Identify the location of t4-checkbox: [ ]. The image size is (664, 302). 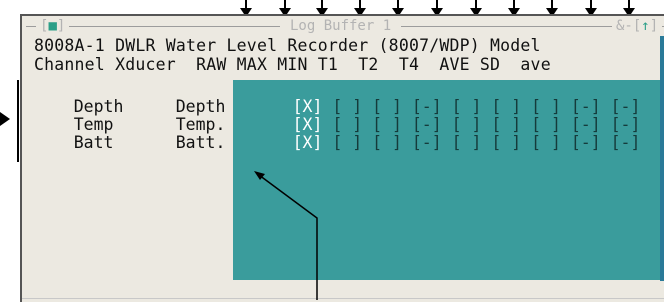
(506, 143).